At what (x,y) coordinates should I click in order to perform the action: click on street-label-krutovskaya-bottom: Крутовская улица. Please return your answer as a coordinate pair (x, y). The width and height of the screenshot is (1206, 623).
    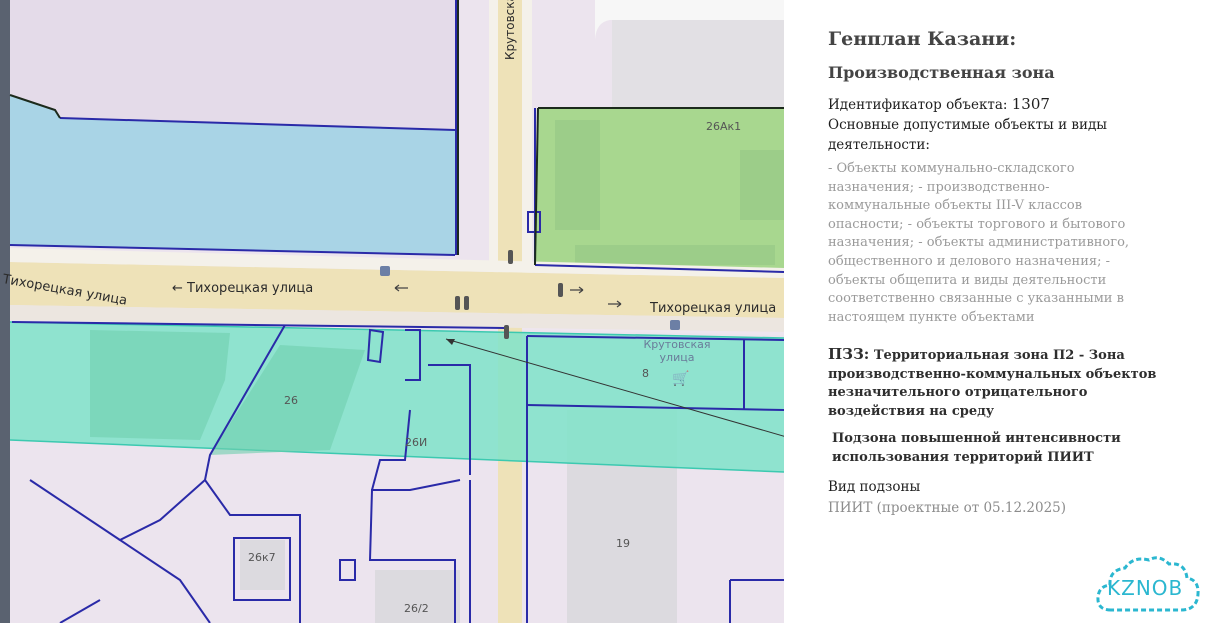
    Looking at the image, I should click on (677, 351).